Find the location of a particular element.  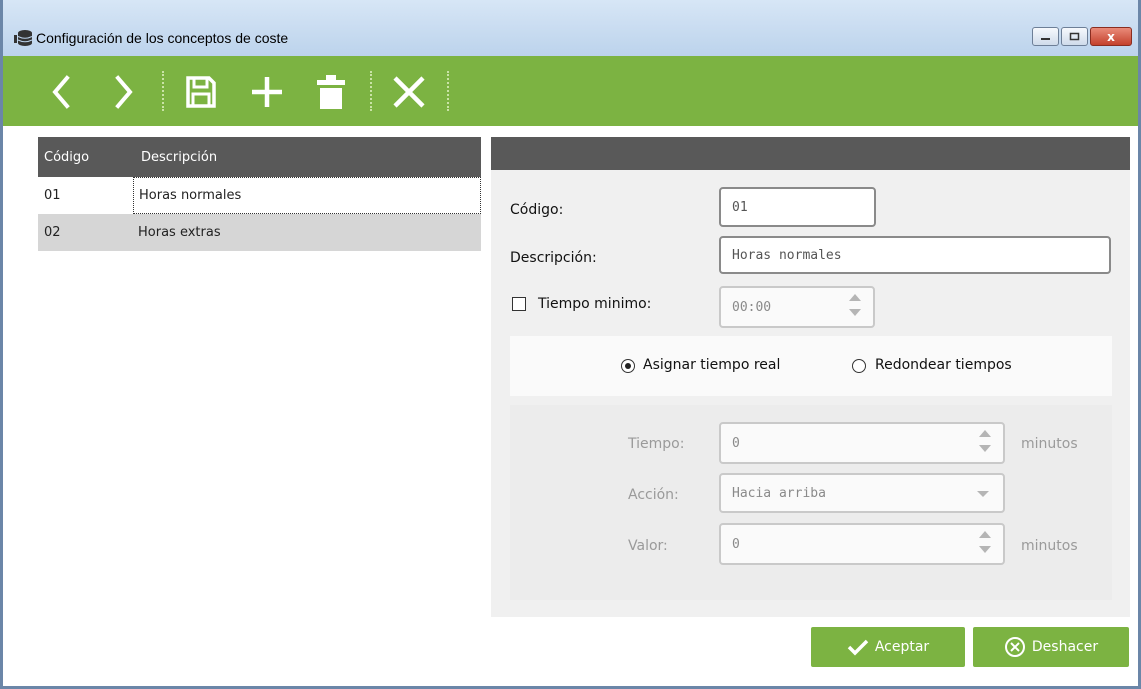

tiempo-minimo-checkbox is located at coordinates (519, 304).